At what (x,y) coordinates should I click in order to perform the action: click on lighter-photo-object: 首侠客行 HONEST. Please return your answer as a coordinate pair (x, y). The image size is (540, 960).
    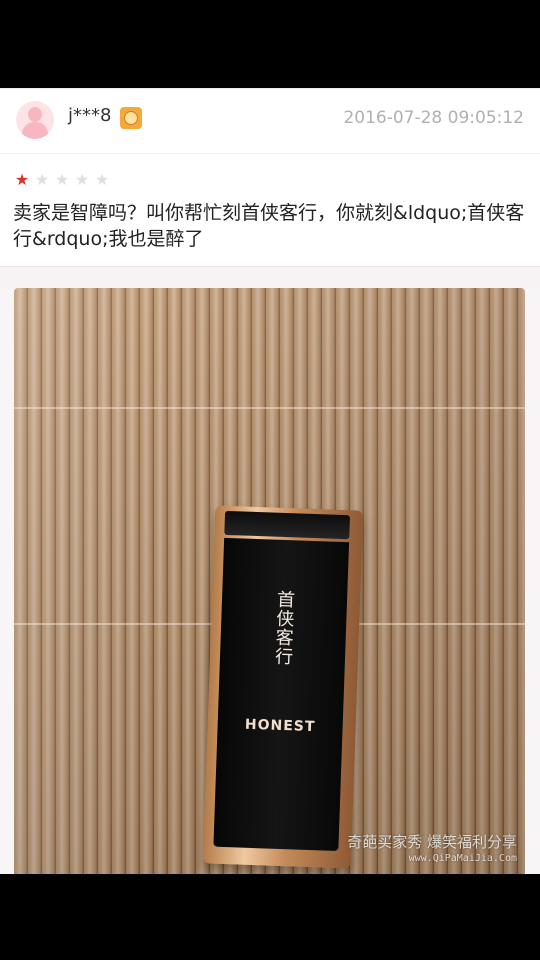
    Looking at the image, I should click on (283, 687).